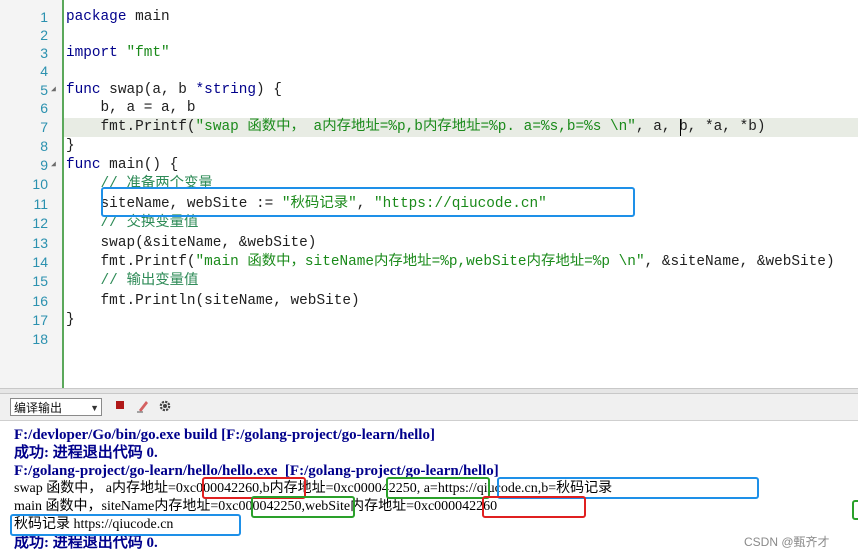 This screenshot has height=559, width=858. I want to click on watermark: CSDN @甄齐才, so click(787, 542).